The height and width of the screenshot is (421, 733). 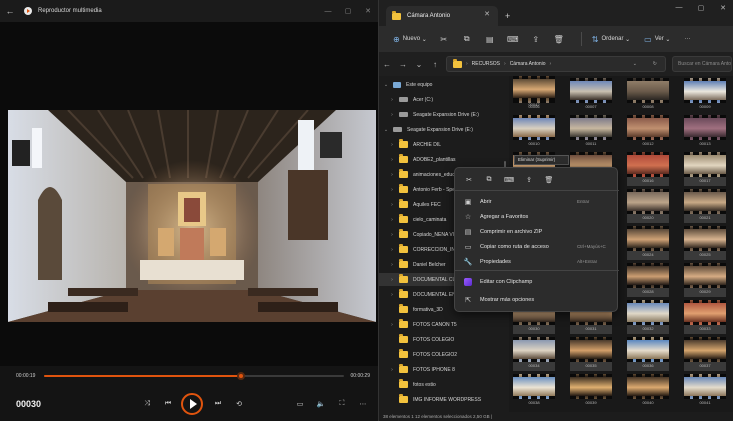 What do you see at coordinates (218, 404) in the screenshot?
I see `next-icon: ⏭` at bounding box center [218, 404].